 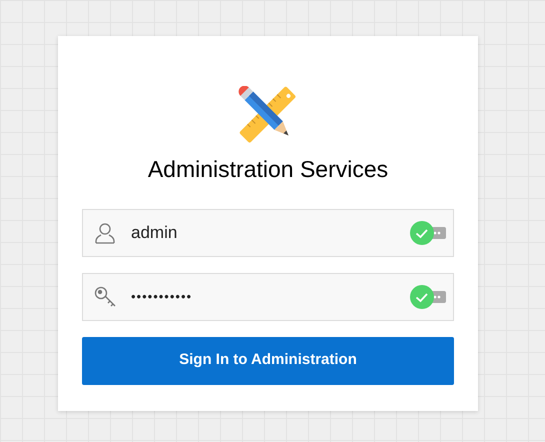 I want to click on user-icon, so click(x=105, y=233).